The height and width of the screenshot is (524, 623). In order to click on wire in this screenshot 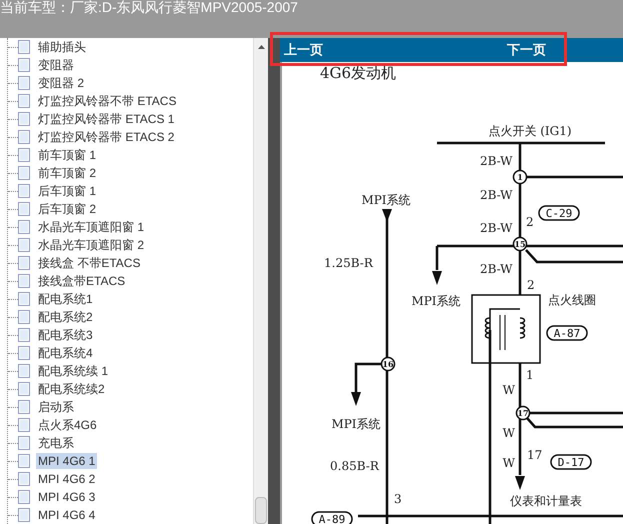, I will do `click(368, 377)`.